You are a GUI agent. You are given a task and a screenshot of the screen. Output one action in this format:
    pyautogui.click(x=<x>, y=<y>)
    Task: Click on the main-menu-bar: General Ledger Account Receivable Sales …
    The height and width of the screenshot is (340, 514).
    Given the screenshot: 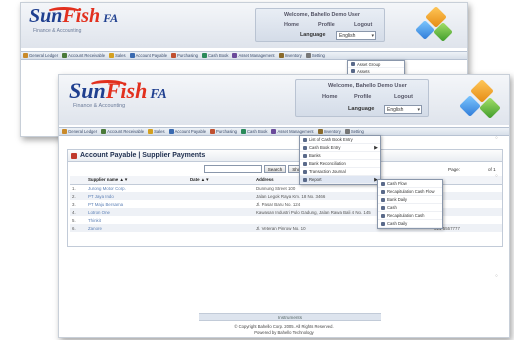 What is the action you would take?
    pyautogui.click(x=284, y=131)
    